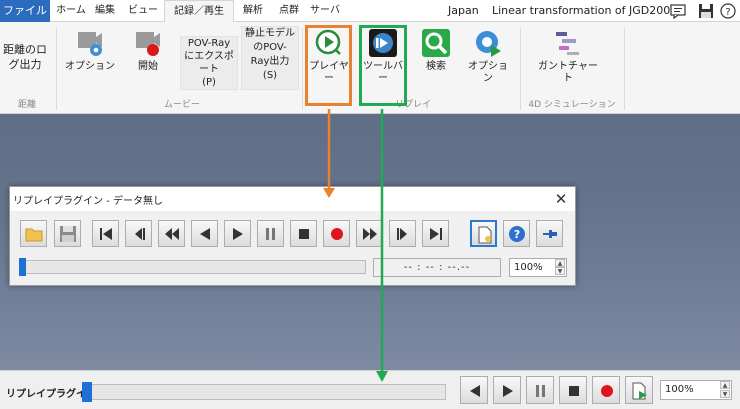 The height and width of the screenshot is (409, 740). I want to click on pause-button, so click(270, 233).